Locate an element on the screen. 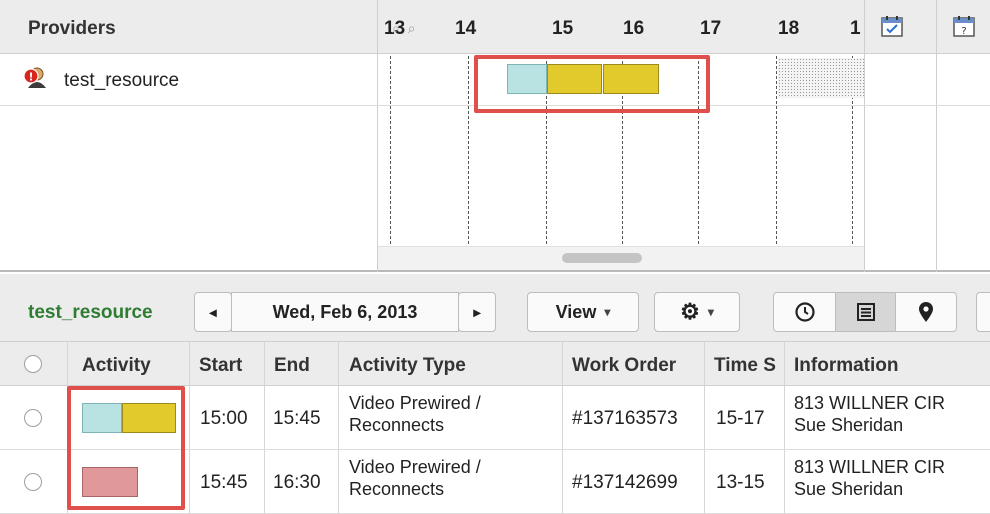 Image resolution: width=990 pixels, height=514 pixels. end-time: 15:45 is located at coordinates (297, 418).